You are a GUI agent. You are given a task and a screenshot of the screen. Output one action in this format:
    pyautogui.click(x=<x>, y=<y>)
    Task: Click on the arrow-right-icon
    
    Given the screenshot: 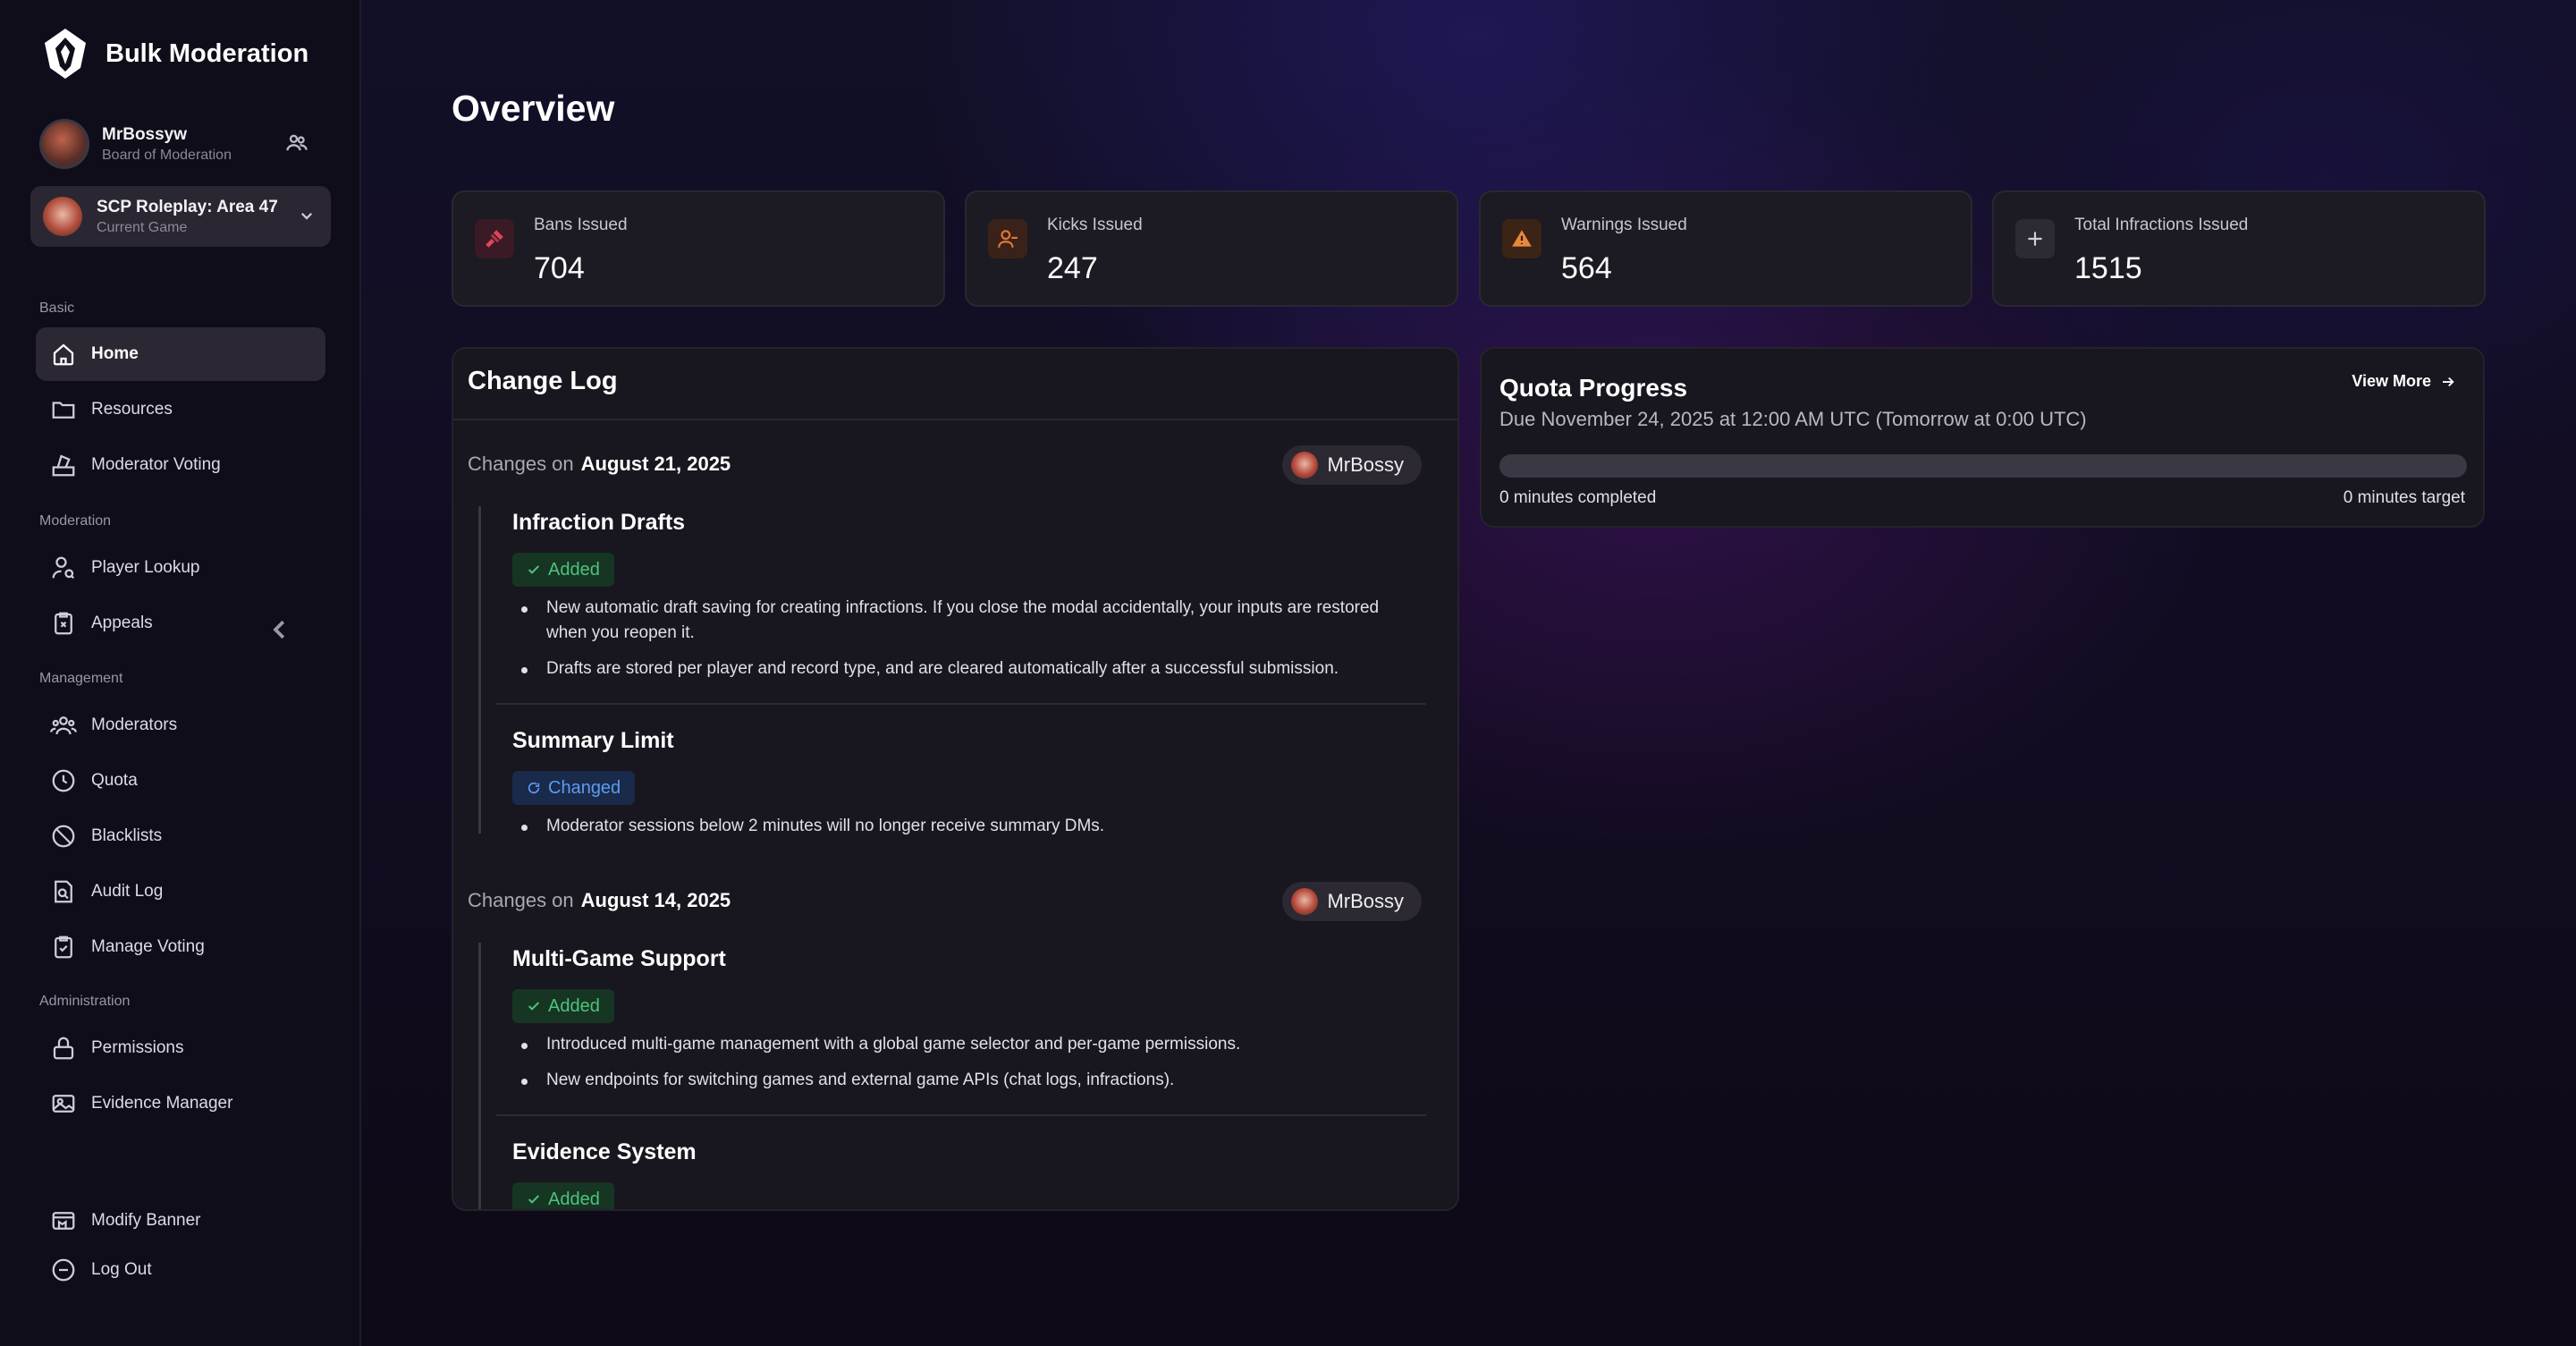 What is the action you would take?
    pyautogui.click(x=2448, y=381)
    